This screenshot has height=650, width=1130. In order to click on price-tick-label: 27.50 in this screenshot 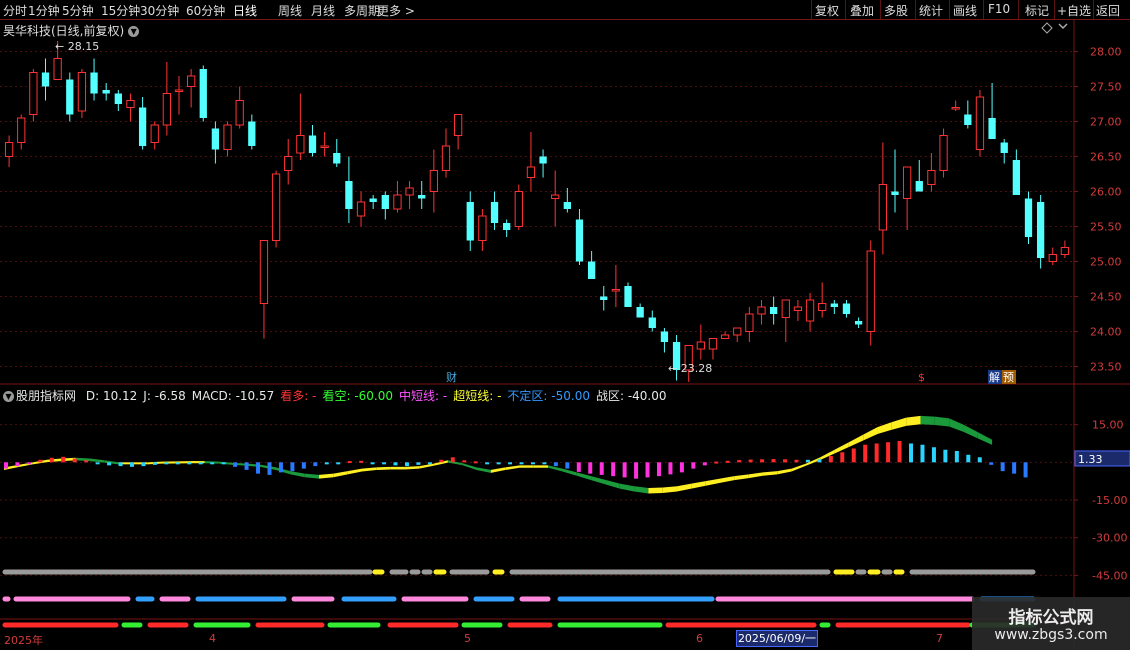, I will do `click(1106, 87)`.